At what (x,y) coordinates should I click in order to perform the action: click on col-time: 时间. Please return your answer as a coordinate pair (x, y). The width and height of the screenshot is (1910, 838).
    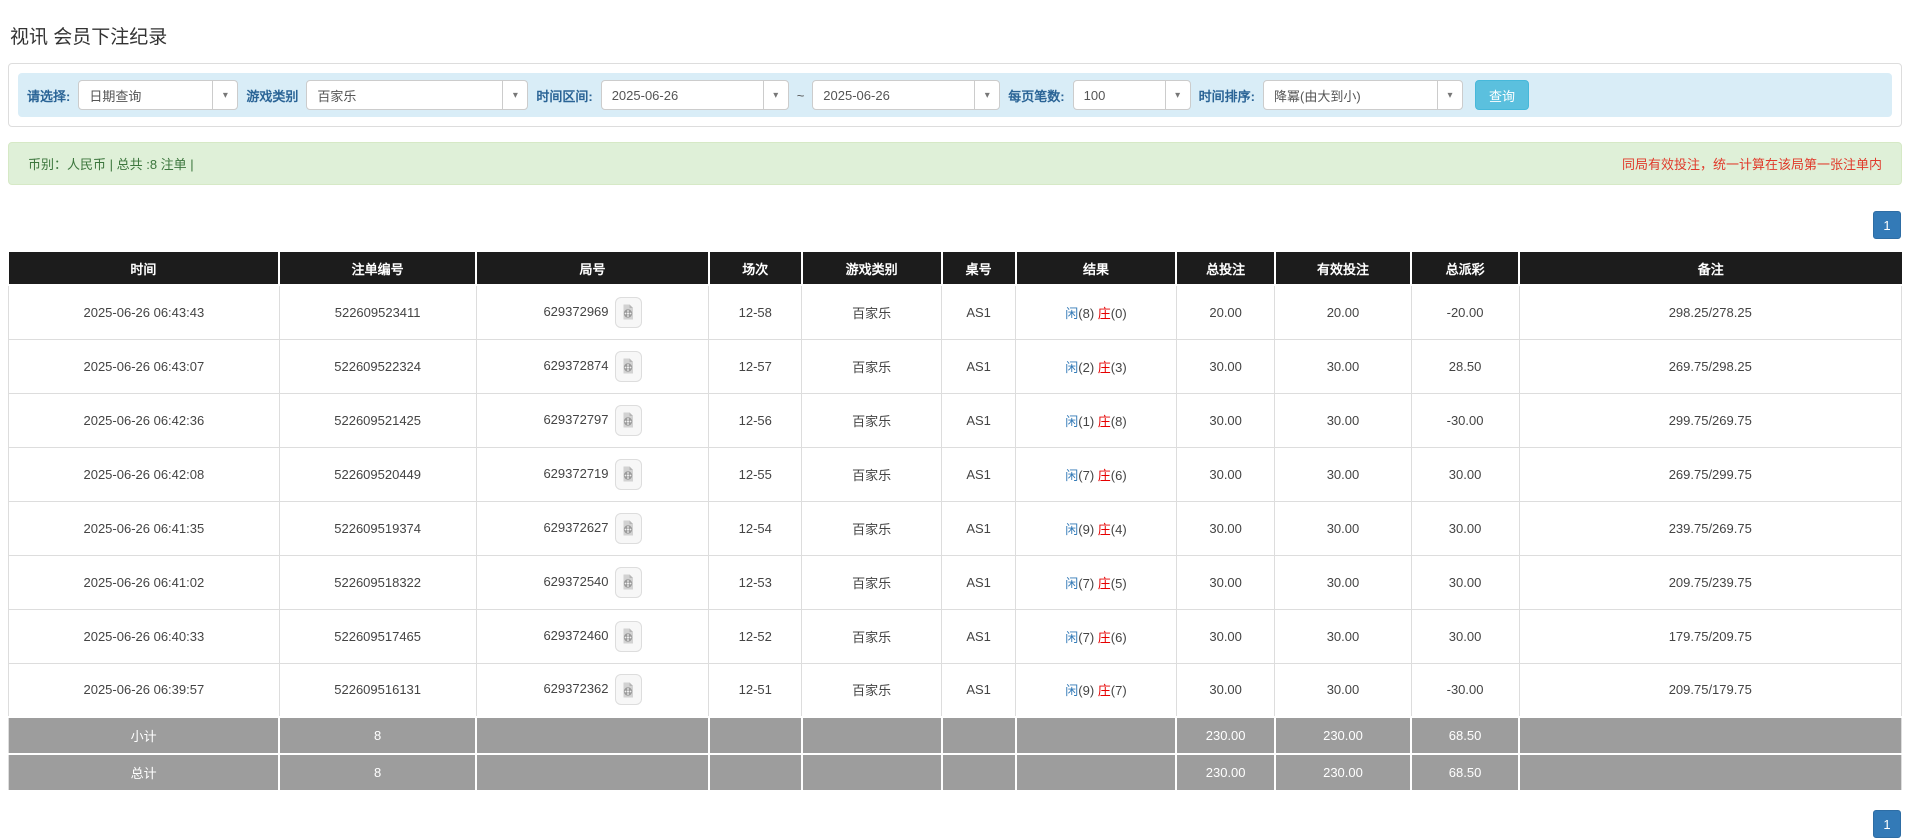
    Looking at the image, I should click on (144, 269).